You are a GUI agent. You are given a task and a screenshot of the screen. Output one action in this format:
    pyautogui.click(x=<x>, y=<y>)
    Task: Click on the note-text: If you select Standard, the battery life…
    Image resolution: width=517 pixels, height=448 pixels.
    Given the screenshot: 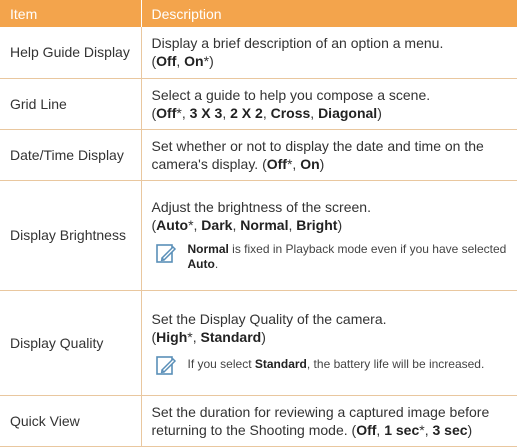 What is the action you would take?
    pyautogui.click(x=336, y=364)
    